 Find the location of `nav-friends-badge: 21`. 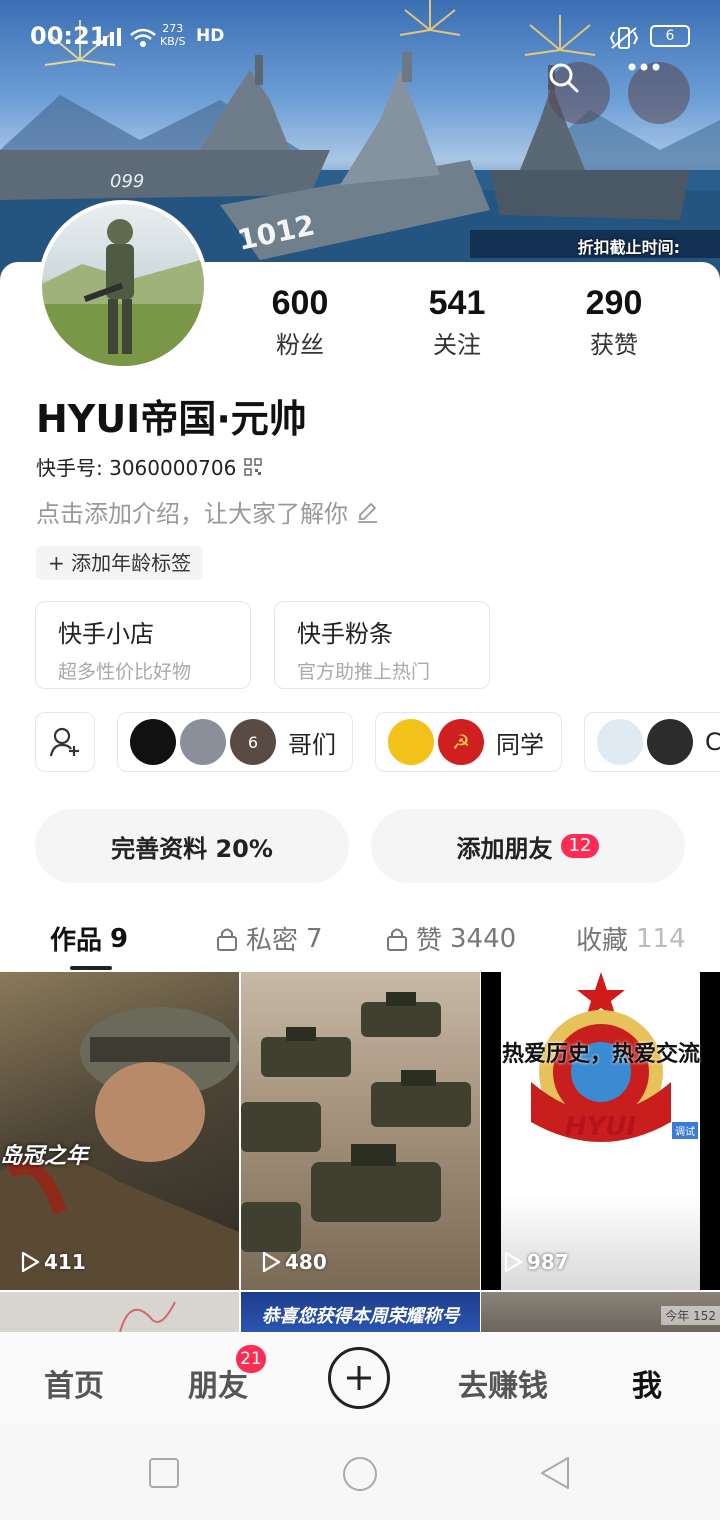

nav-friends-badge: 21 is located at coordinates (251, 1359).